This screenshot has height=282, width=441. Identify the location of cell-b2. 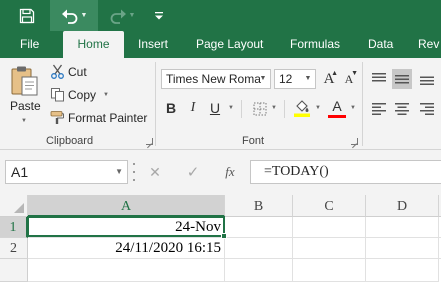
(259, 248).